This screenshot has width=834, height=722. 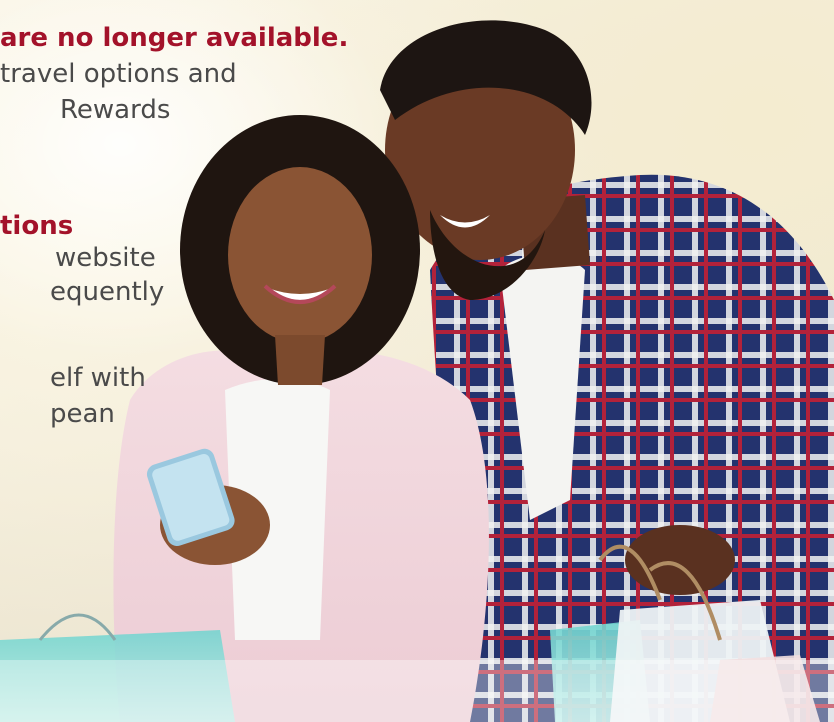 I want to click on body-line: equently, so click(x=107, y=292).